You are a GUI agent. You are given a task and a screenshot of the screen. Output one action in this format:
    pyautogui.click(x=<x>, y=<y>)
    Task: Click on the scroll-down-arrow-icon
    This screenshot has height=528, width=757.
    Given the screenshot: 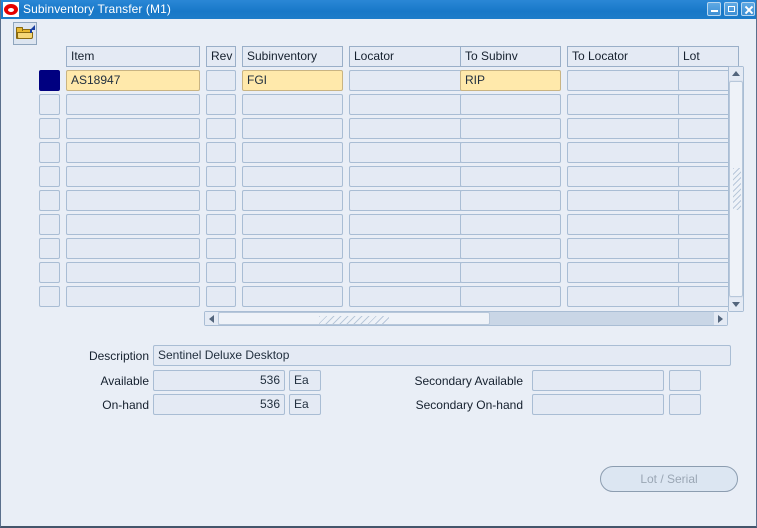 What is the action you would take?
    pyautogui.click(x=736, y=304)
    